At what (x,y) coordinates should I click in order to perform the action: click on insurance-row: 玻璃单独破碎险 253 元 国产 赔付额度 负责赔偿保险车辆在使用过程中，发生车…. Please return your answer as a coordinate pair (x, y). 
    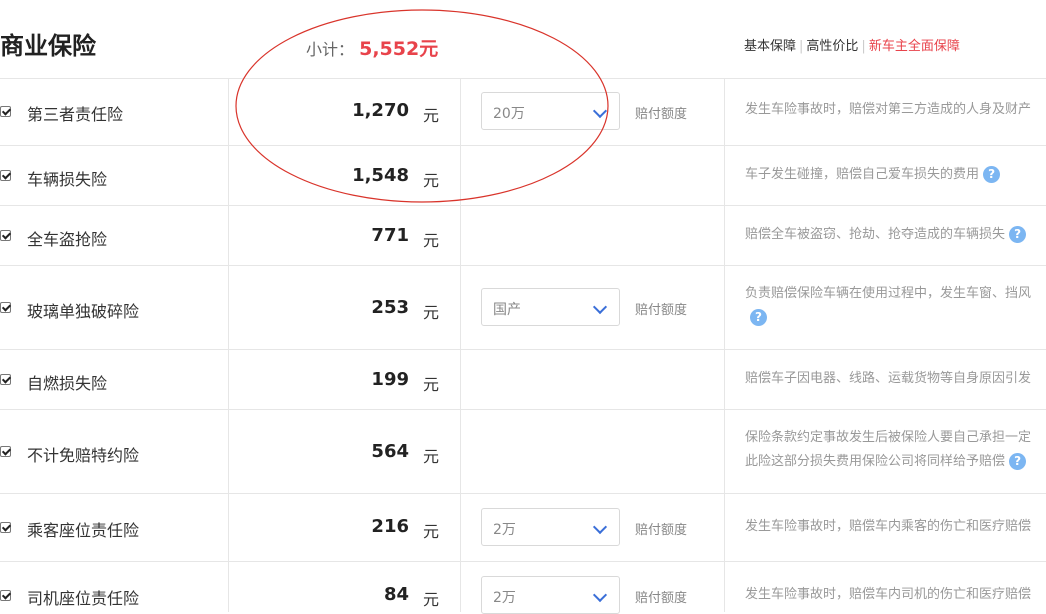
    Looking at the image, I should click on (523, 308).